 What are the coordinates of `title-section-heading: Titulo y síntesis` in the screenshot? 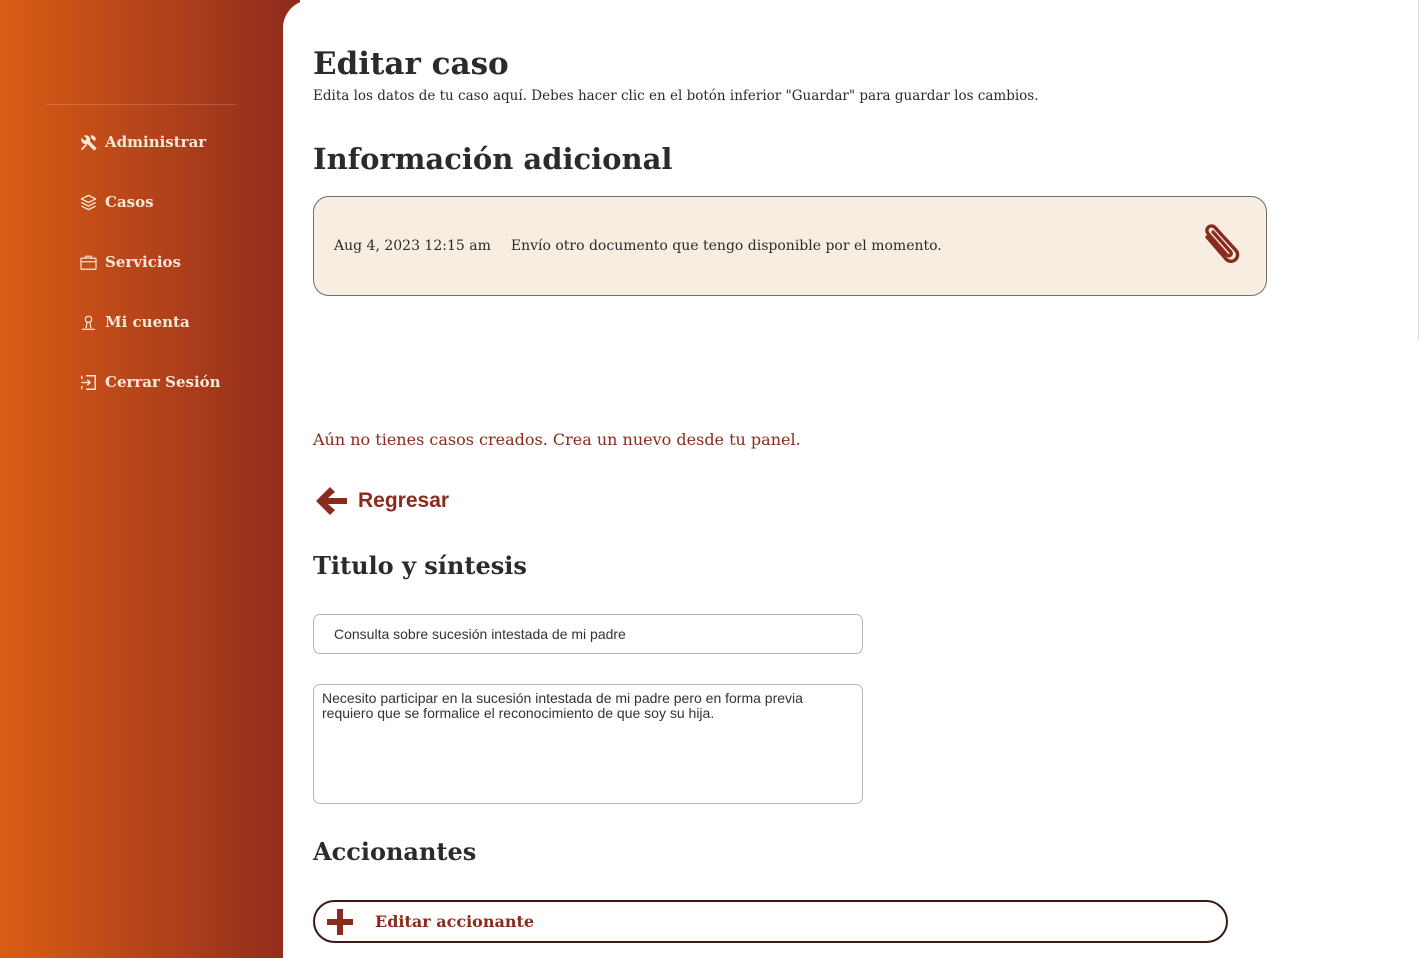 It's located at (420, 565).